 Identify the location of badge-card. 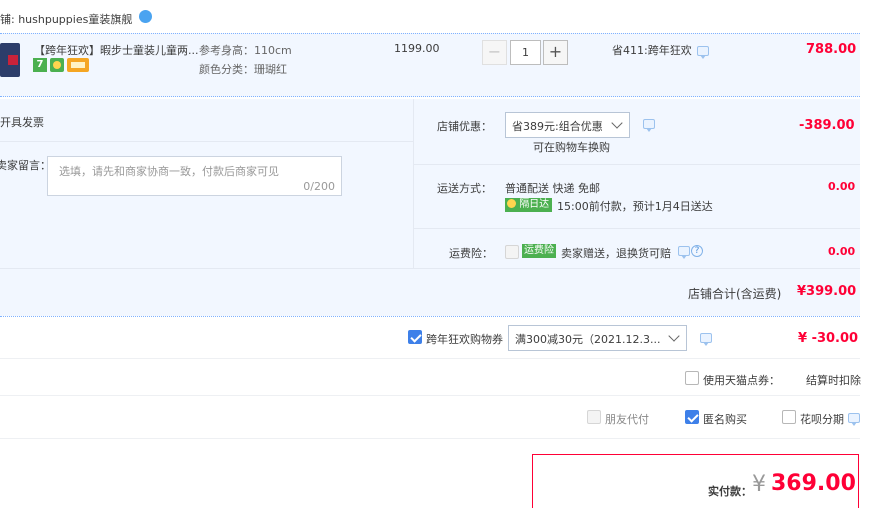
(78, 65).